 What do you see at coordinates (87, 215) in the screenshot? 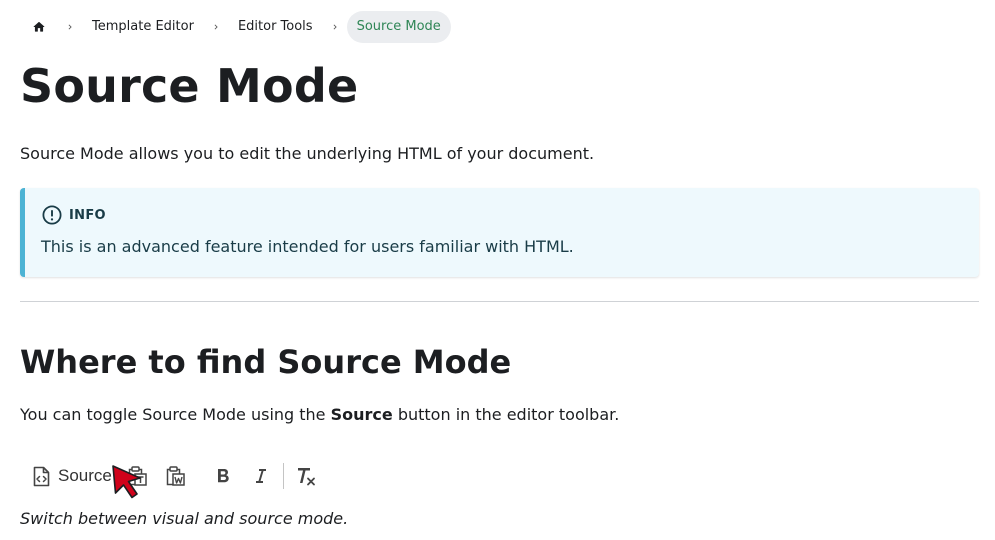
I see `info-label: INFO` at bounding box center [87, 215].